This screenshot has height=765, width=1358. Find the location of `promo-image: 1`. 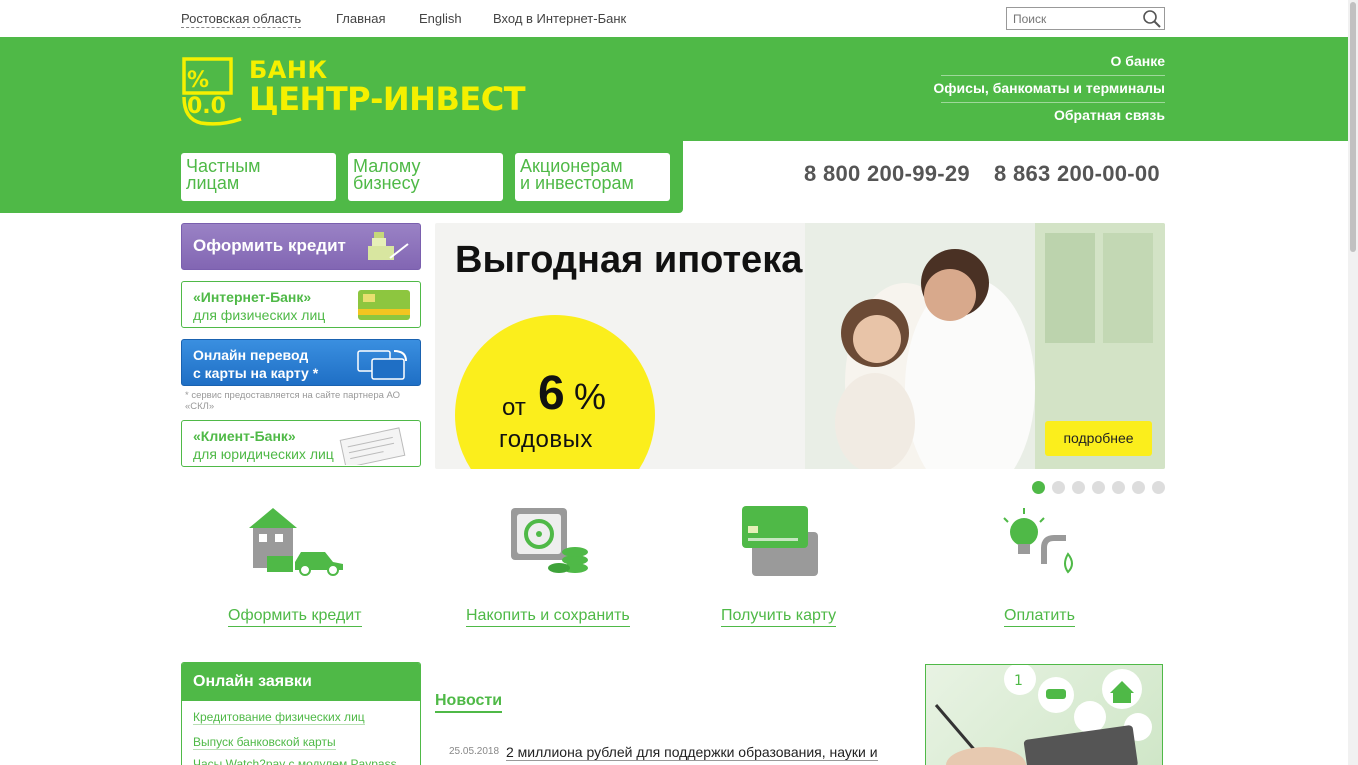

promo-image: 1 is located at coordinates (1044, 714).